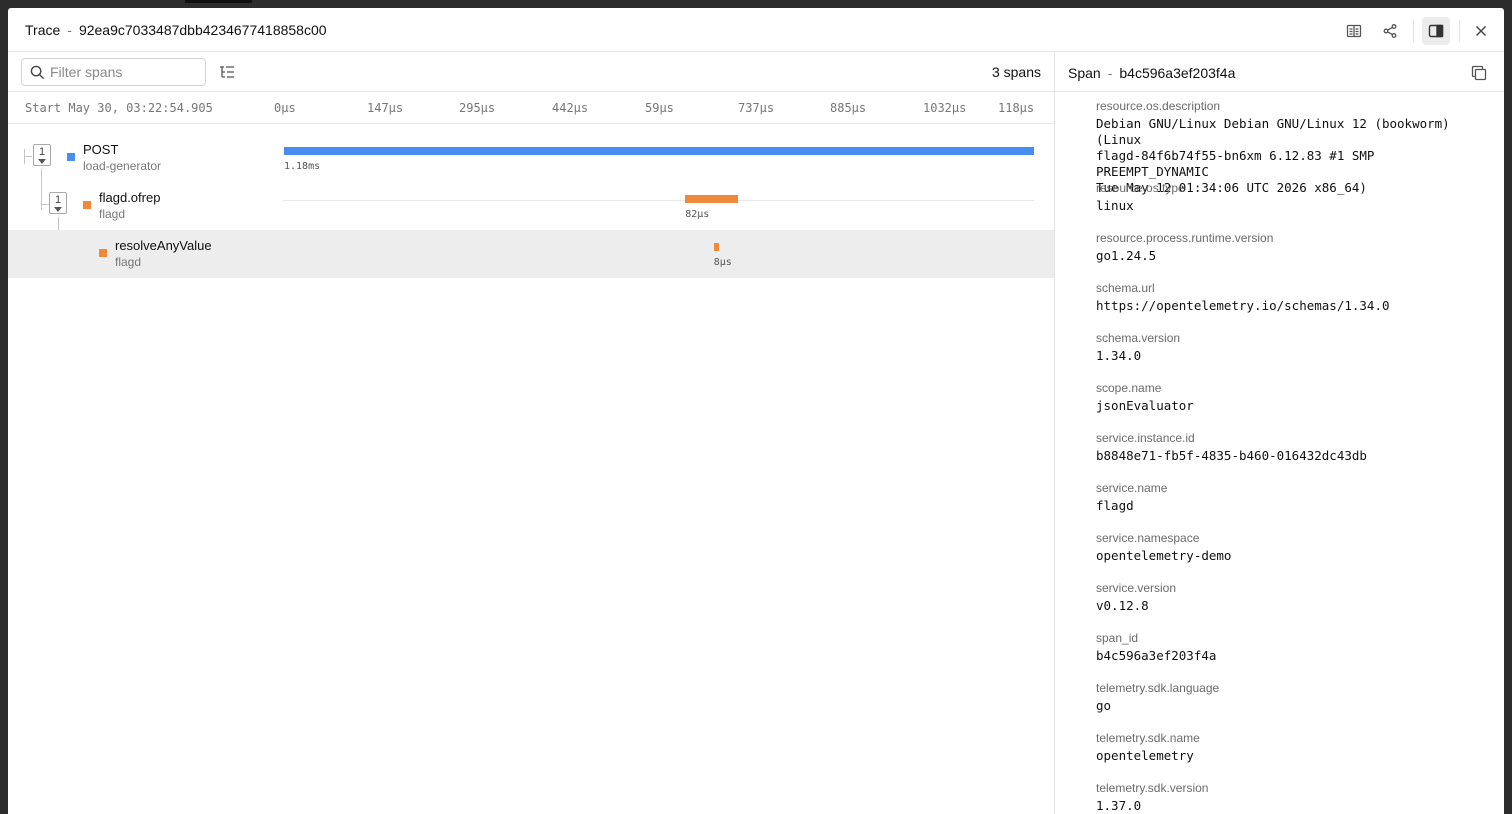 The height and width of the screenshot is (814, 1512). Describe the element at coordinates (659, 108) in the screenshot. I see `time-tick: 59µs` at that location.